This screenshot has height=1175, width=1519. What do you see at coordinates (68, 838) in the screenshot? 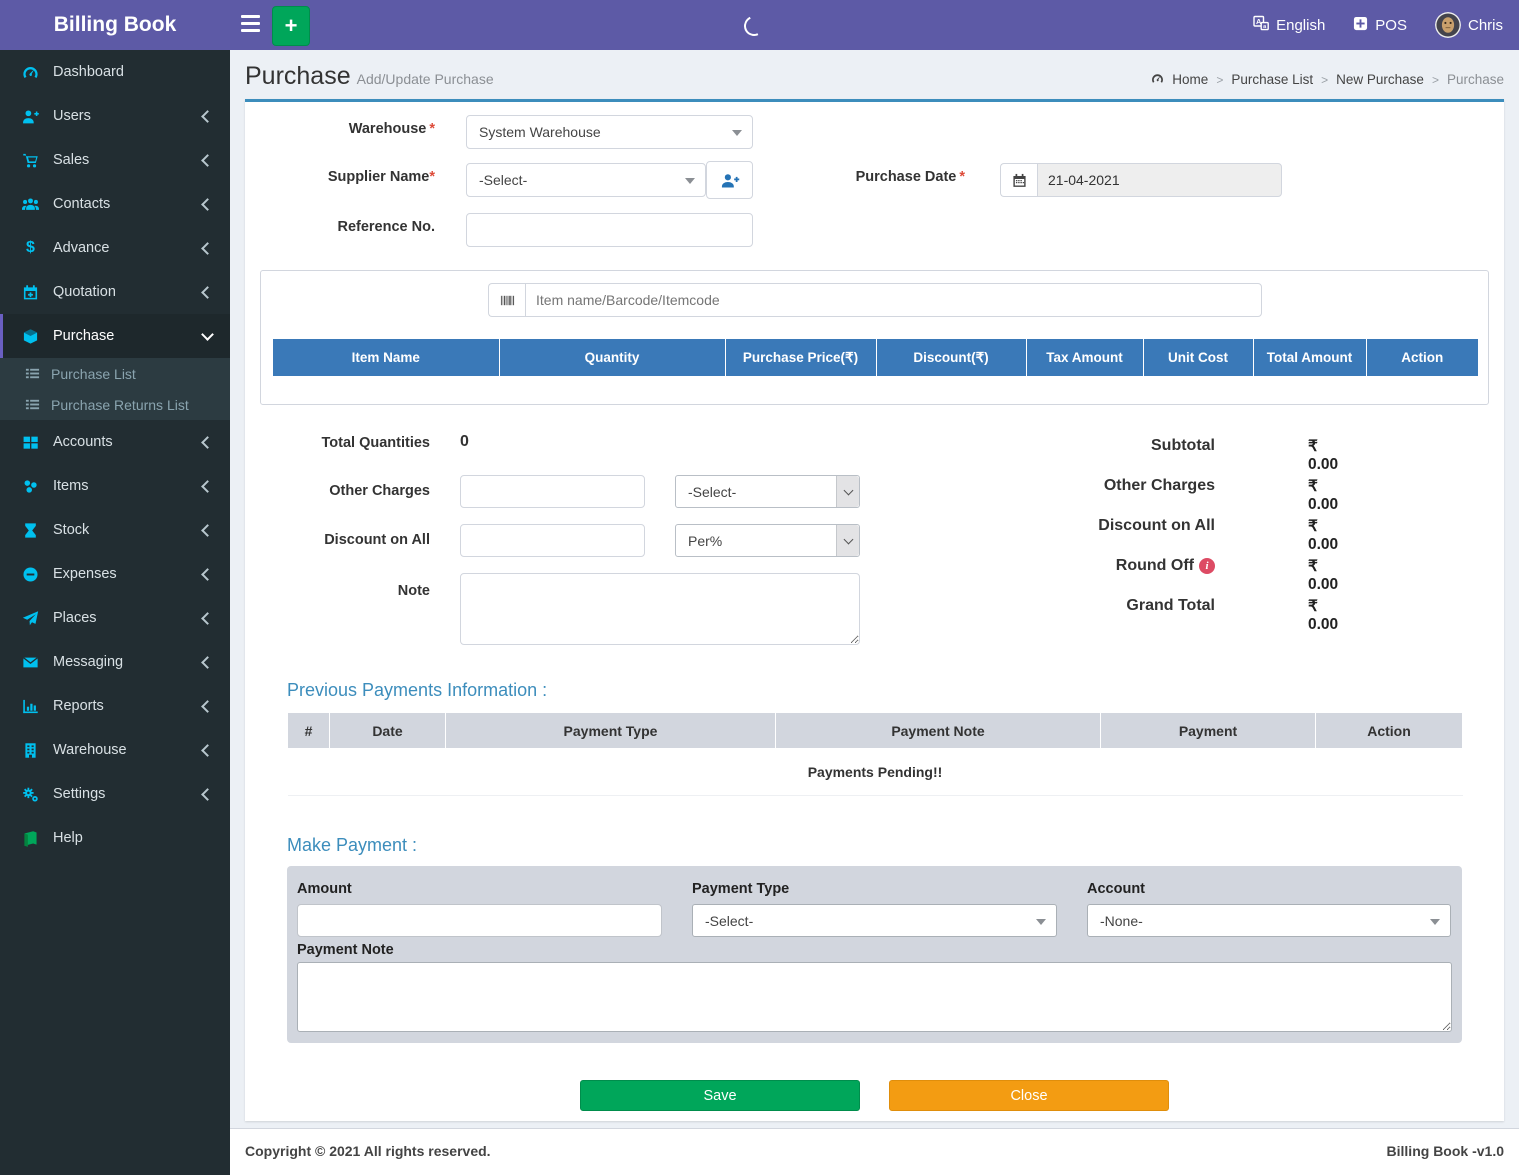
I see `sidebar-item-label: Help` at bounding box center [68, 838].